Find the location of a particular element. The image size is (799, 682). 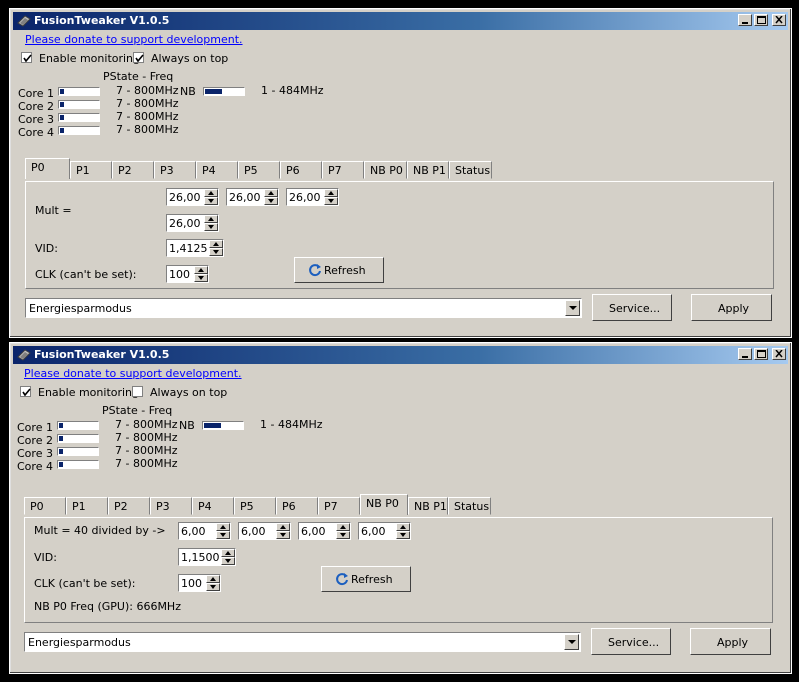

mult-spinner-4: 26,00 is located at coordinates (192, 223).